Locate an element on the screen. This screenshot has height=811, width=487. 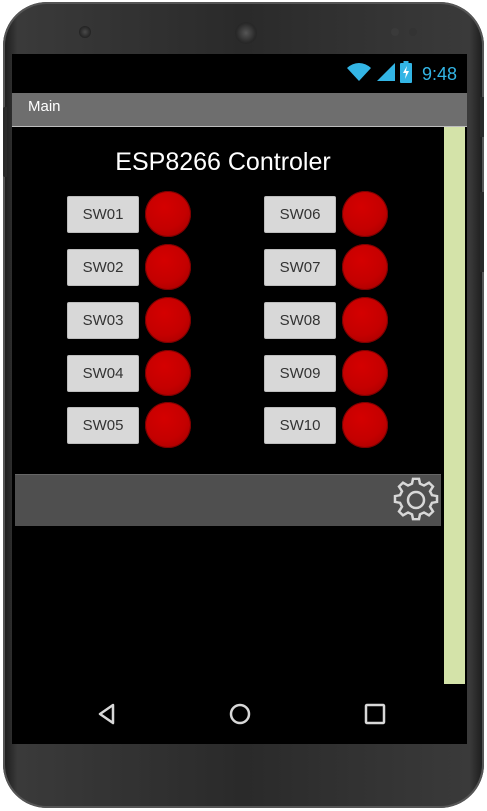
screen-title: Main is located at coordinates (44, 106).